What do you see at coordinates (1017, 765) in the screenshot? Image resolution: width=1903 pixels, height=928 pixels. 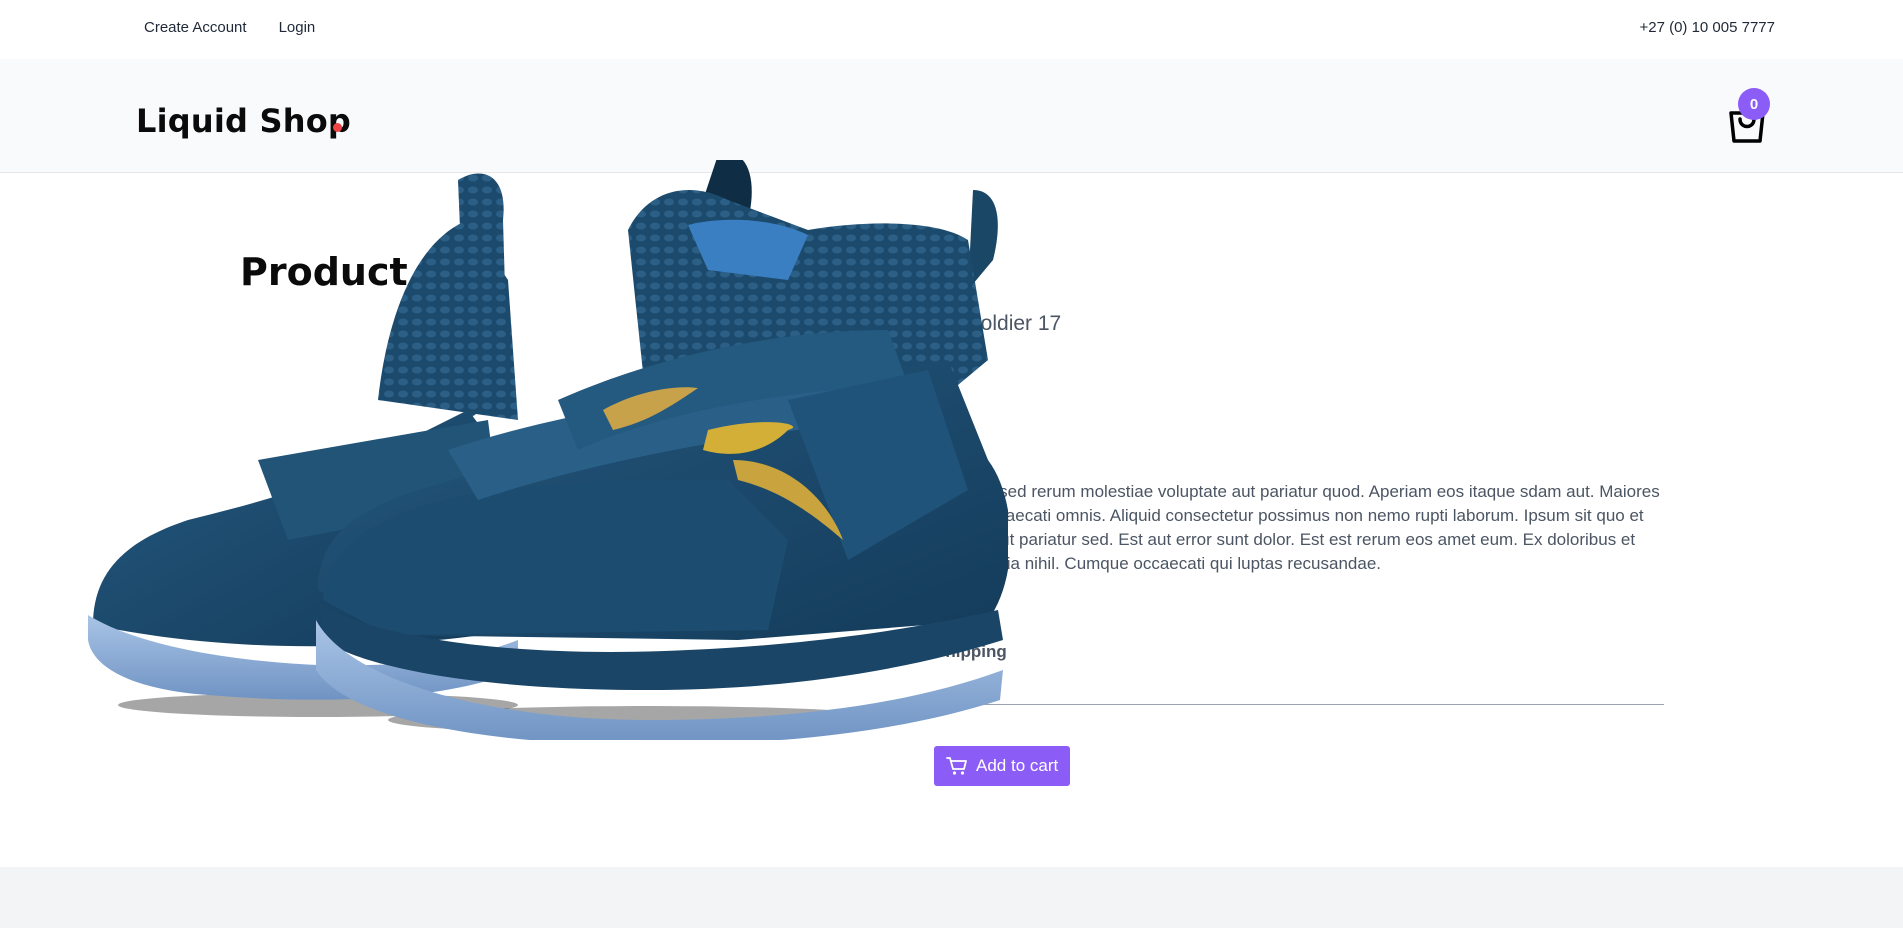 I see `add-to-cart-label: Add to cart` at bounding box center [1017, 765].